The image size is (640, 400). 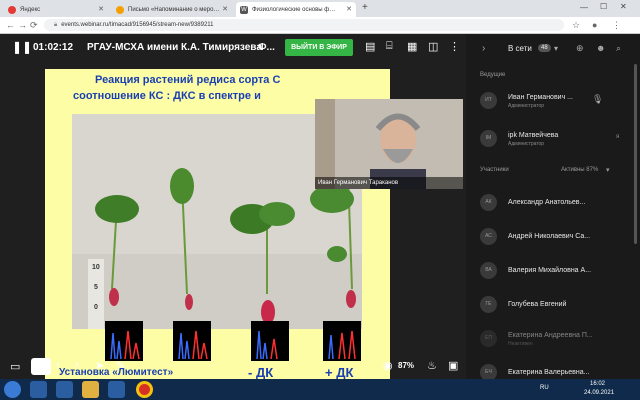 What do you see at coordinates (544, 388) in the screenshot?
I see `language-indicator: RU` at bounding box center [544, 388].